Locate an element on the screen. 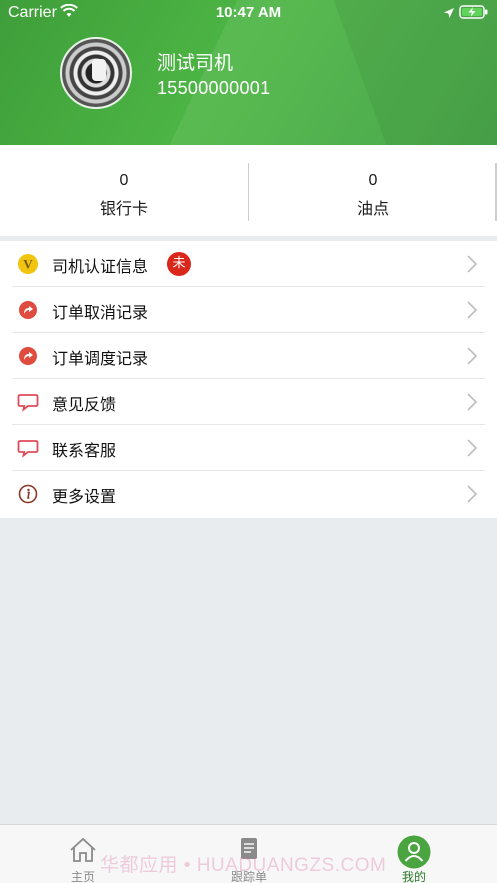 Image resolution: width=497 pixels, height=883 pixels. tab-bar: 主页 跟踪单 我的 is located at coordinates (248, 853).